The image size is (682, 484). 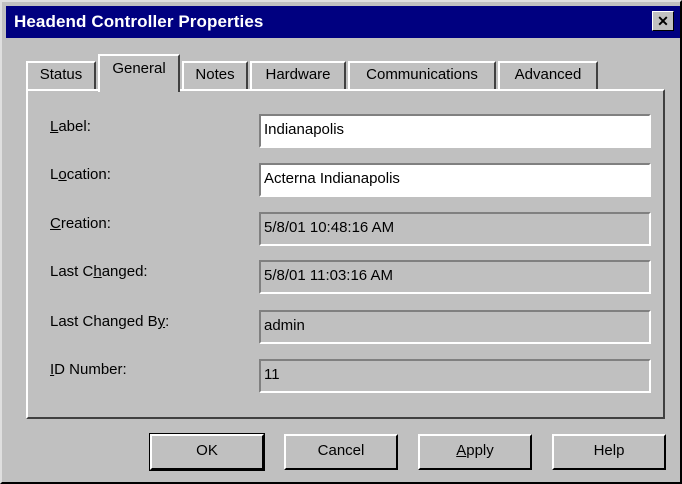 What do you see at coordinates (343, 22) in the screenshot?
I see `title-bar: Headend Controller Properties ✕` at bounding box center [343, 22].